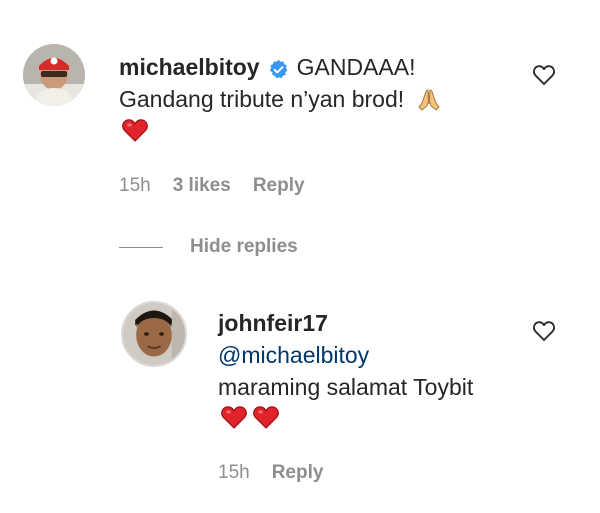 The width and height of the screenshot is (600, 513). I want to click on reply-mention-line: @michaelbitoy, so click(293, 355).